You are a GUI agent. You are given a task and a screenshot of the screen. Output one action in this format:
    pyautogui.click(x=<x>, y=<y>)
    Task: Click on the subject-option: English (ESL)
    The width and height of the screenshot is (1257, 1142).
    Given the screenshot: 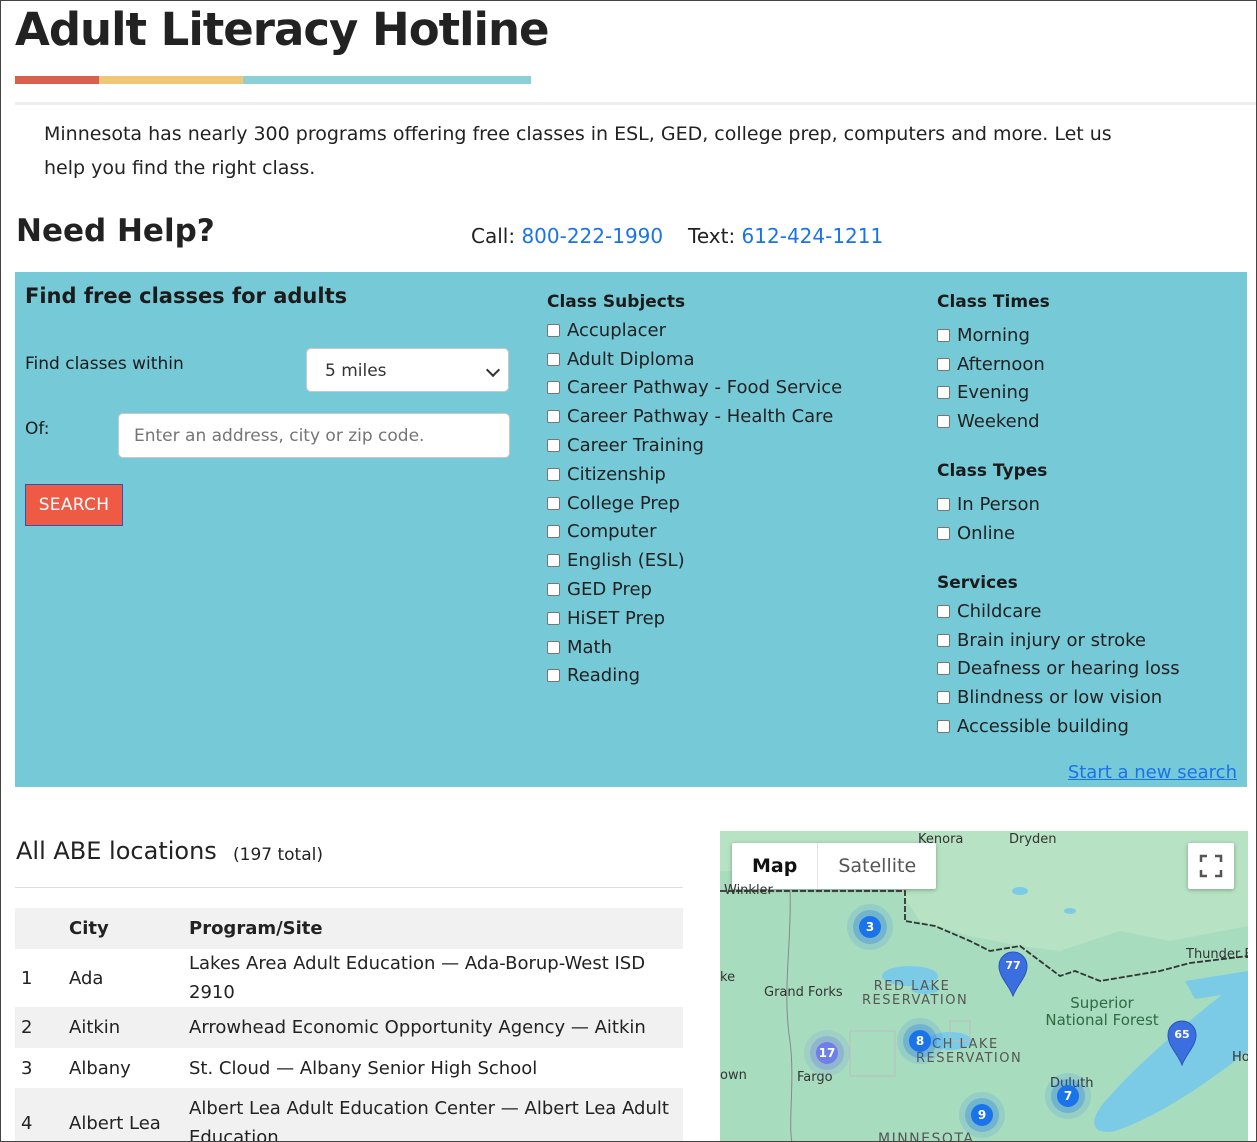 What is the action you would take?
    pyautogui.click(x=694, y=560)
    